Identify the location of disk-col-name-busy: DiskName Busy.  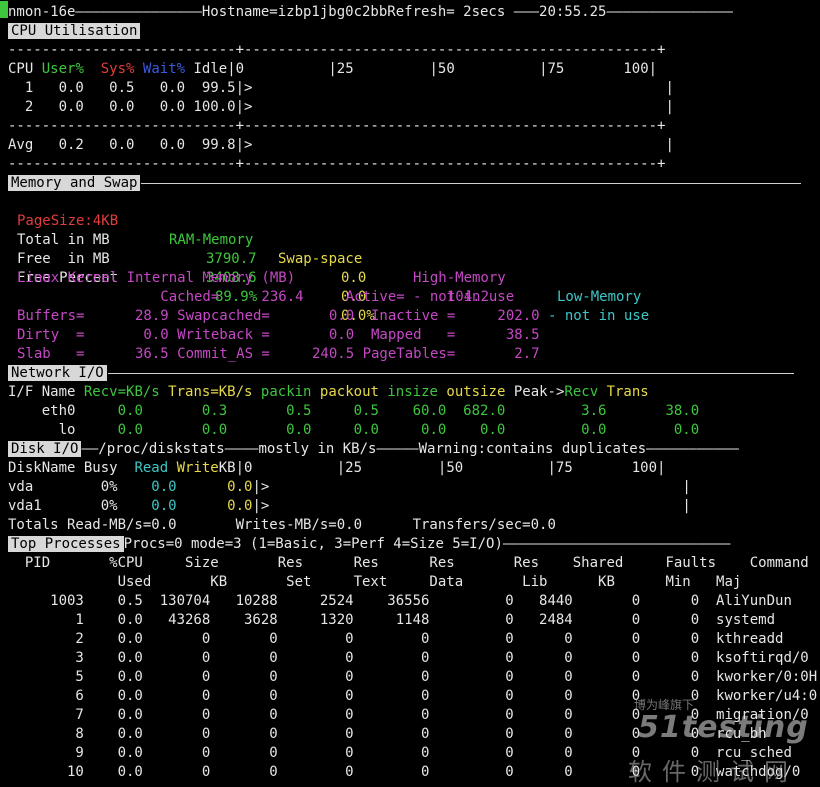
(71, 468).